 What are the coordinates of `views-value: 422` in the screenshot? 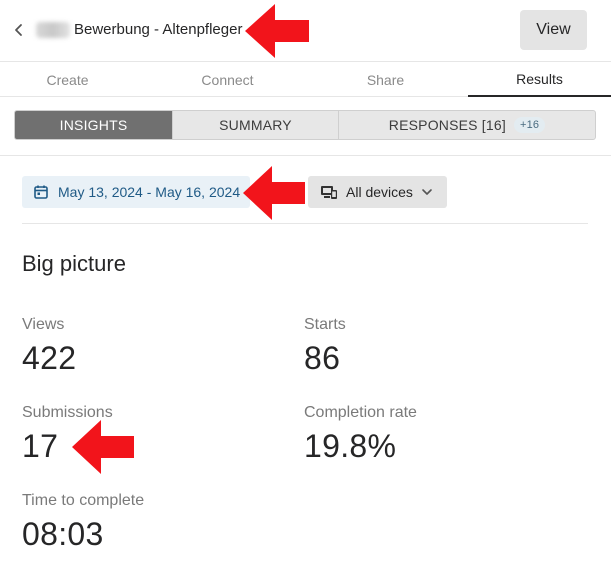 It's located at (49, 358).